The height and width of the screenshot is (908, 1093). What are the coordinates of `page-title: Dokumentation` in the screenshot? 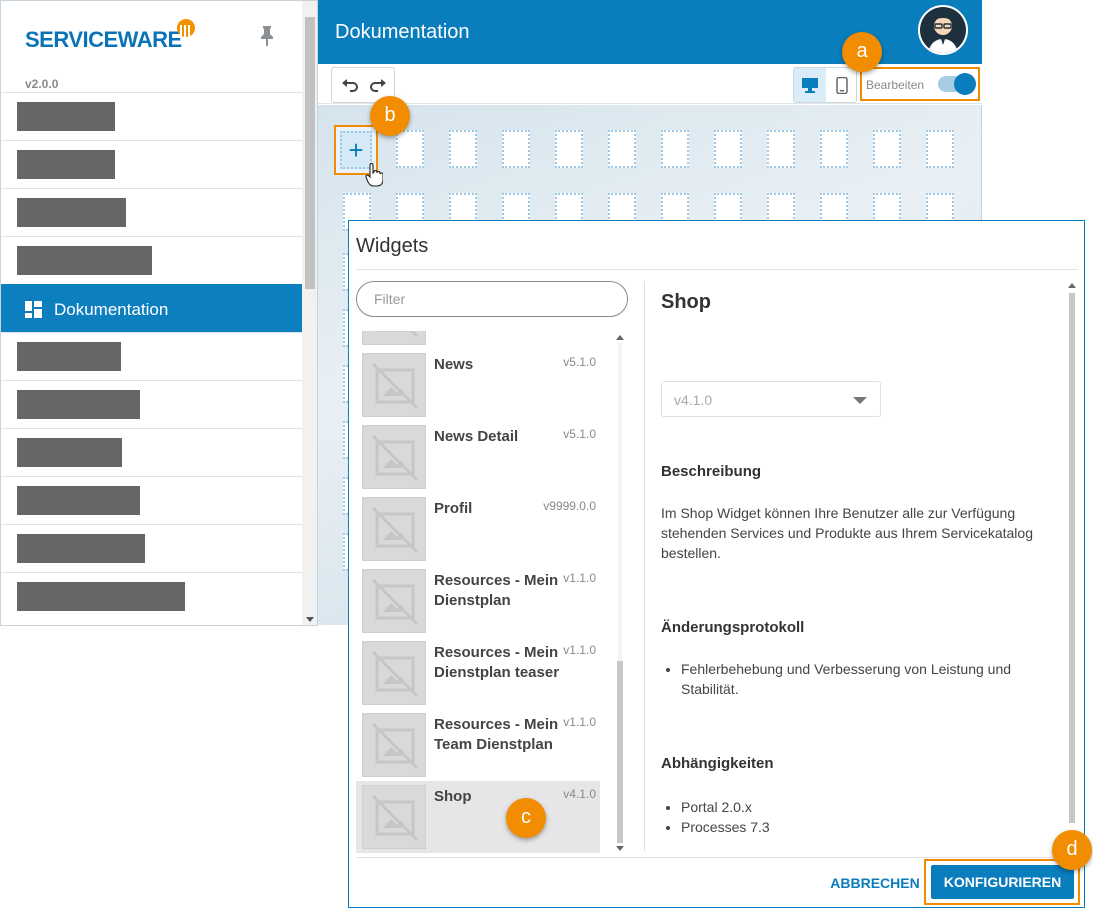 It's located at (402, 32).